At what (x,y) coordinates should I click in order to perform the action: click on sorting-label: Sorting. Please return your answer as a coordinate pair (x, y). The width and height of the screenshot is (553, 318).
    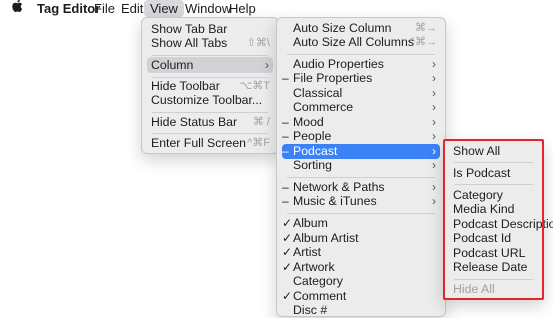
    Looking at the image, I should click on (312, 165).